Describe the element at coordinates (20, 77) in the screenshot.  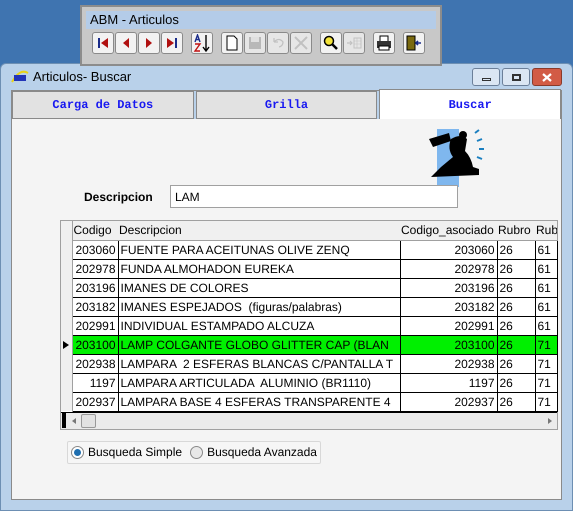
I see `app-logo-icon` at that location.